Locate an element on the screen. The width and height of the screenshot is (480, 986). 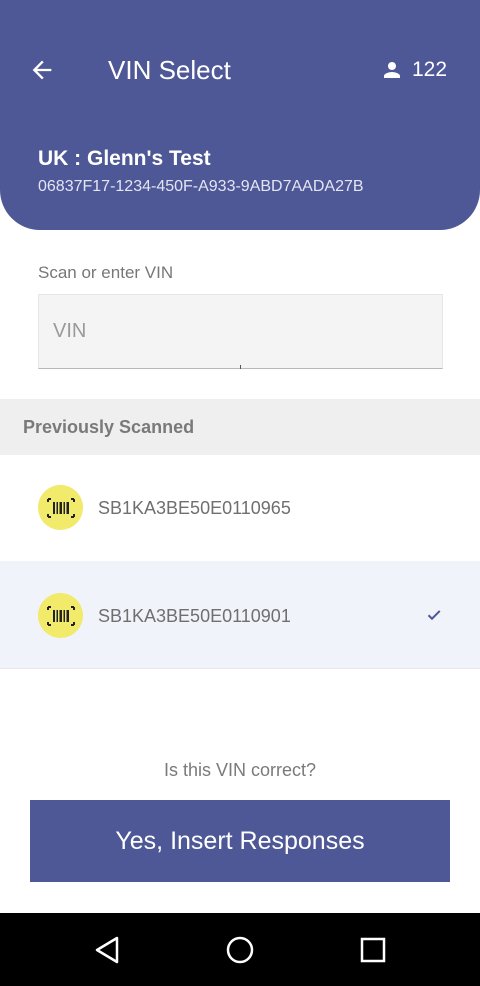
nav-home-button is located at coordinates (240, 950).